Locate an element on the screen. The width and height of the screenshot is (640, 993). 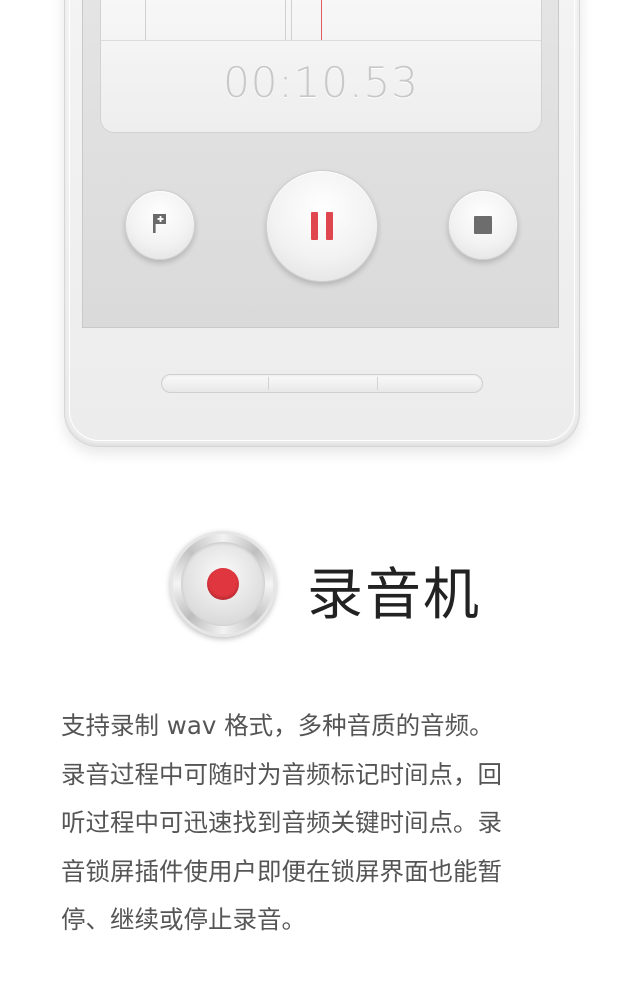
waveform-timeline is located at coordinates (321, 20).